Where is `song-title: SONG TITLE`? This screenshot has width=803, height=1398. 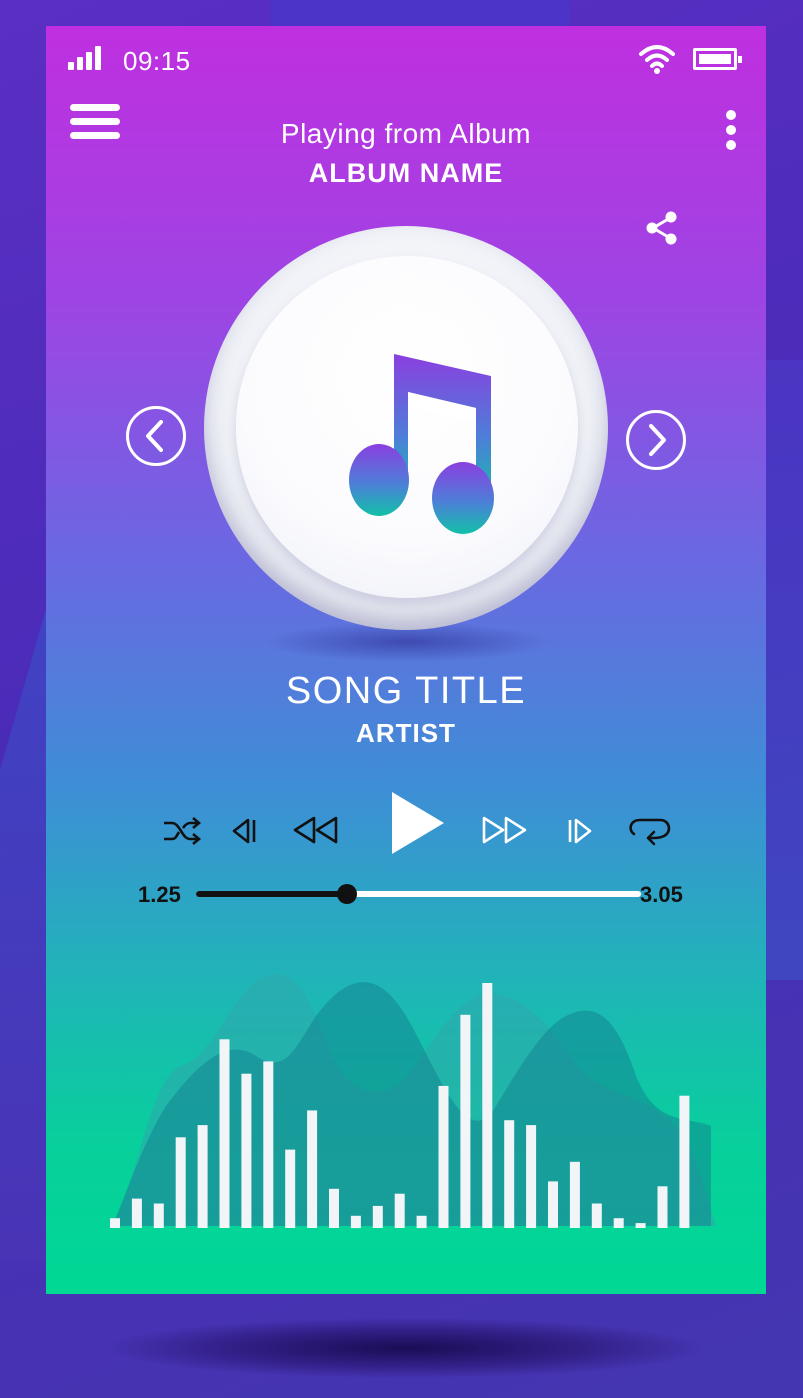
song-title: SONG TITLE is located at coordinates (406, 691).